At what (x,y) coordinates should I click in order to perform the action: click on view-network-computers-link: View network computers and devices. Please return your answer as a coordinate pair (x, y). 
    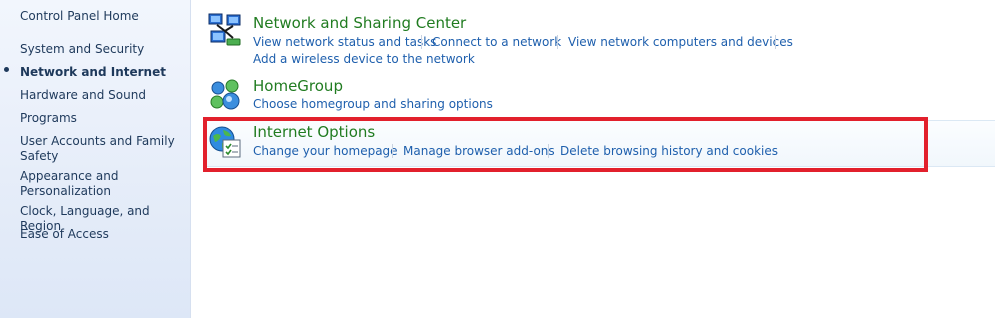
    Looking at the image, I should click on (680, 42).